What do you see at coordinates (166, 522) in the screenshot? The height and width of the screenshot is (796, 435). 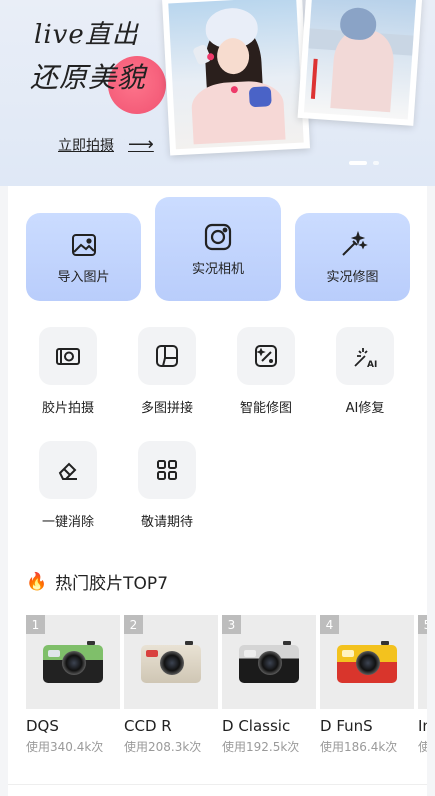 I see `coming-soon-label: 敬请期待` at bounding box center [166, 522].